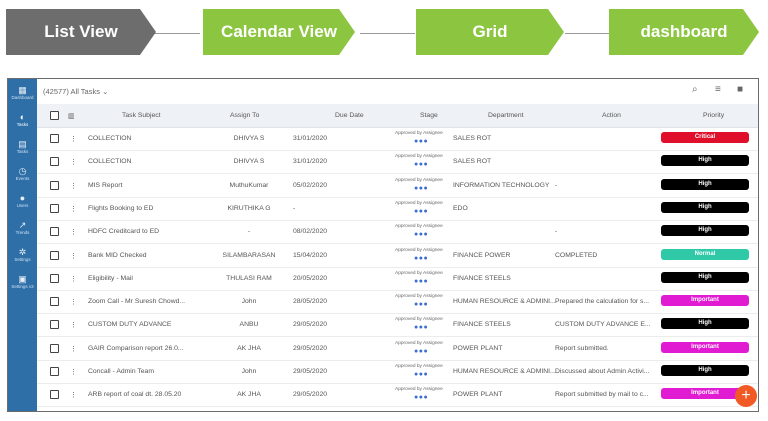 This screenshot has height=421, width=768. Describe the element at coordinates (684, 32) in the screenshot. I see `step-dashboard: dashboard` at that location.